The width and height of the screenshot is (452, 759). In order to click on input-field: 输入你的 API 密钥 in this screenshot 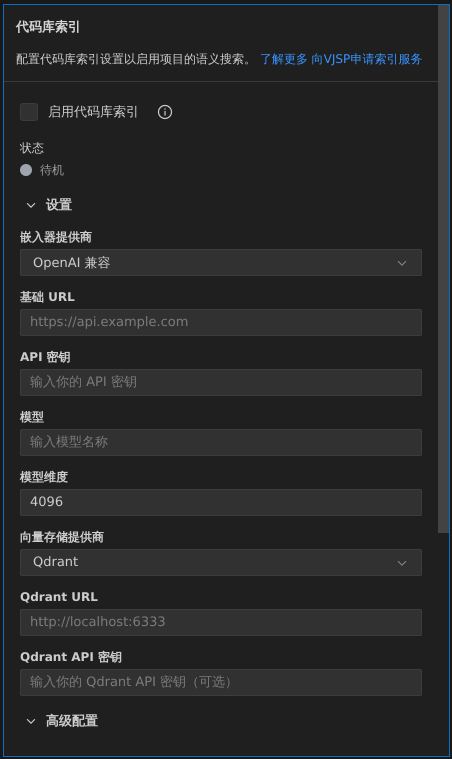, I will do `click(221, 382)`.